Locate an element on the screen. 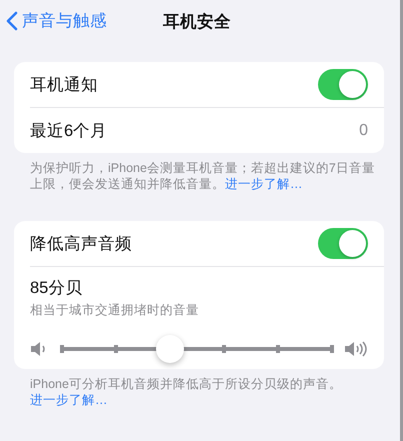 The image size is (403, 441). page-title: 耳机安全 is located at coordinates (197, 22).